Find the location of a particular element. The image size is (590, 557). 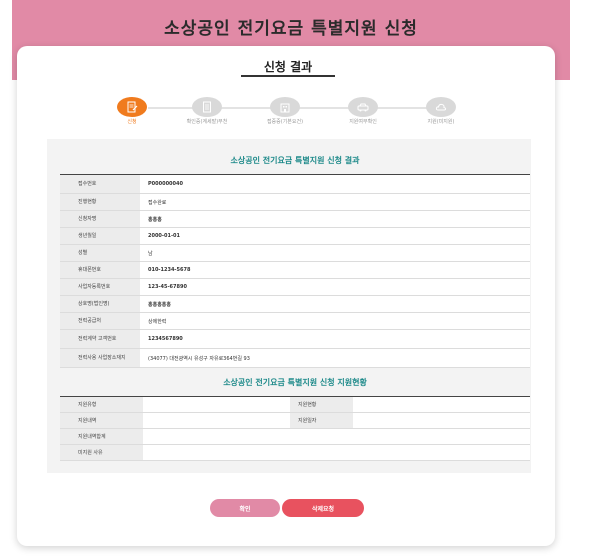

step-1-label: 신청 is located at coordinates (132, 122).